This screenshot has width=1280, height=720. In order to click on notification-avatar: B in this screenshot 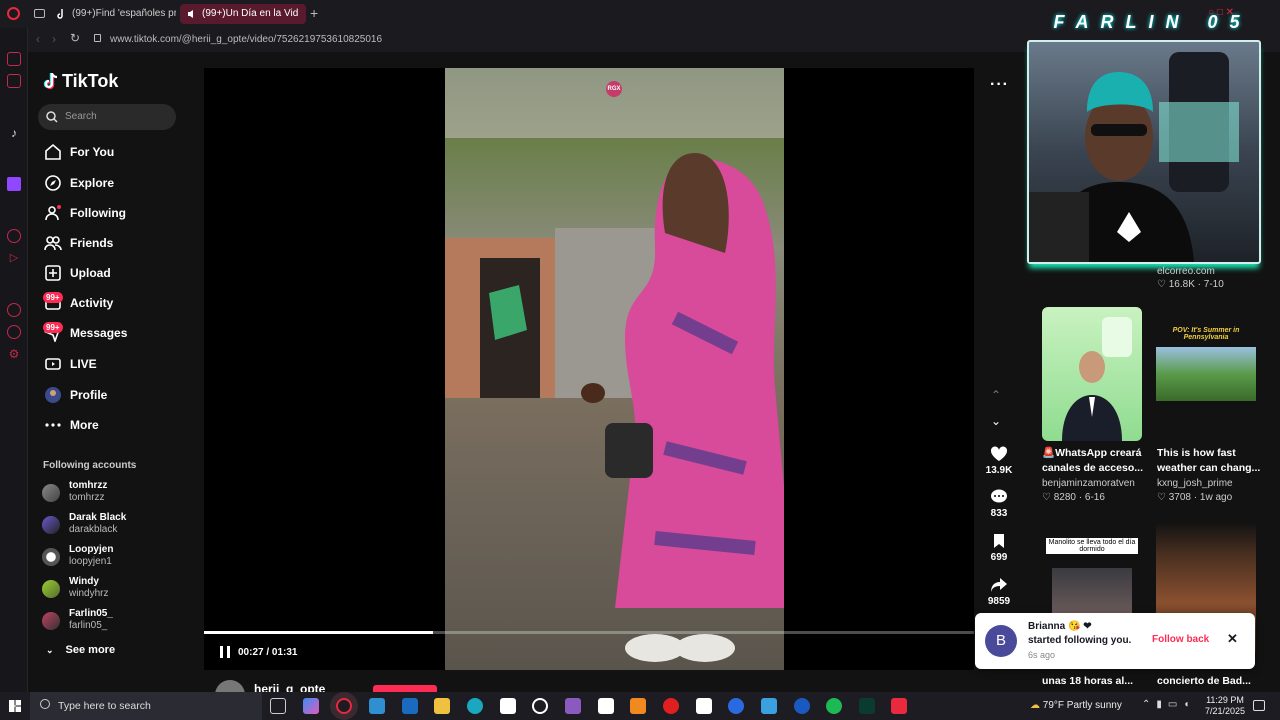, I will do `click(1001, 641)`.